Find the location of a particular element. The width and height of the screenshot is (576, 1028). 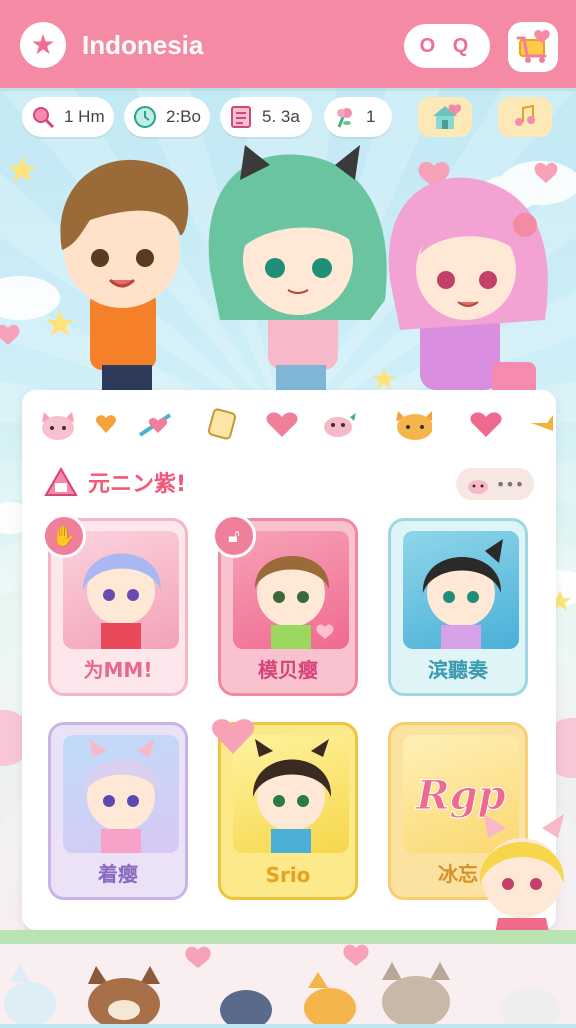

pets-illustration is located at coordinates (282, 986).